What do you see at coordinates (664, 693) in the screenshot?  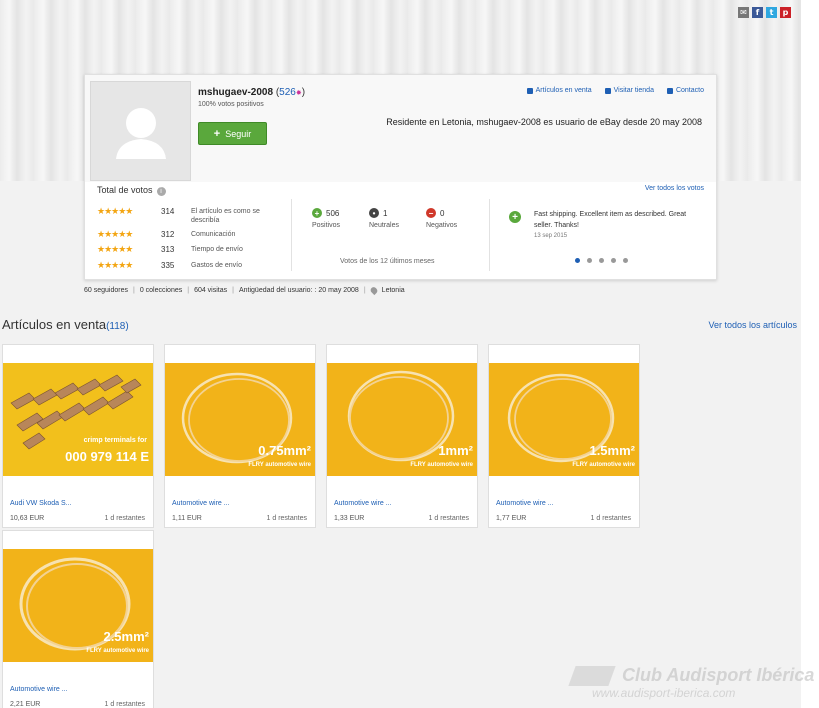 I see `watermark-url: www.audisport-iberica.com` at bounding box center [664, 693].